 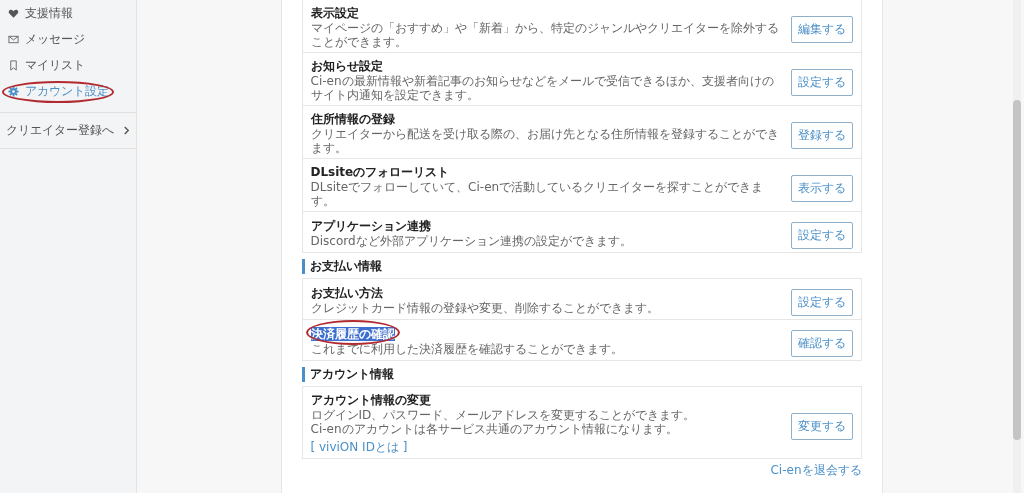 What do you see at coordinates (68, 65) in the screenshot?
I see `sidebar-item: マイリスト` at bounding box center [68, 65].